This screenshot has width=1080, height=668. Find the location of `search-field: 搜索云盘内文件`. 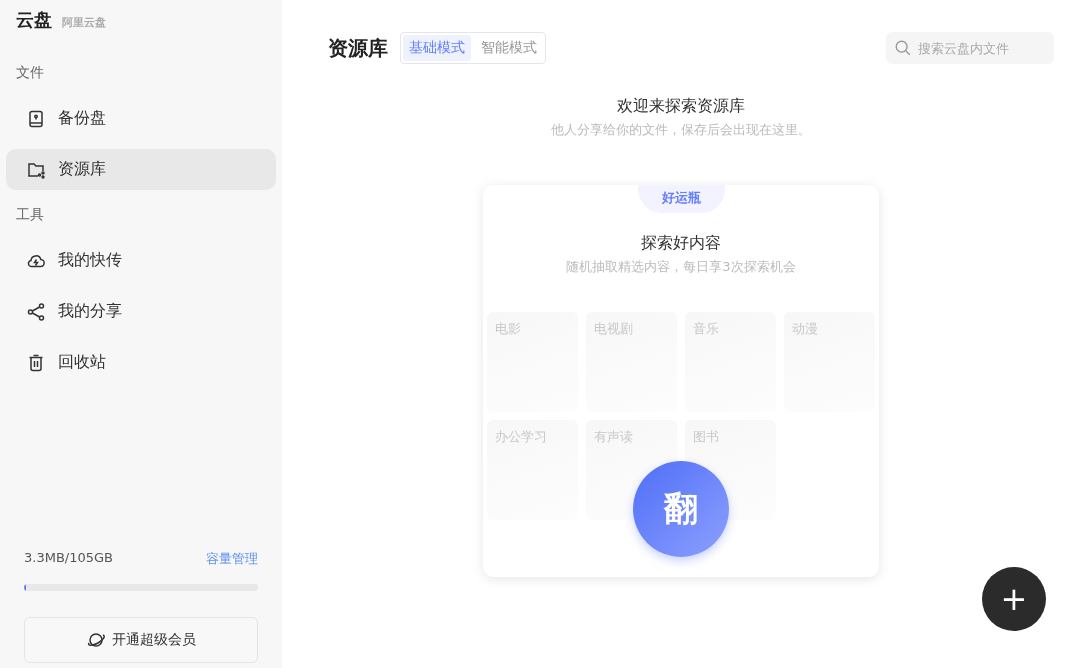

search-field: 搜索云盘内文件 is located at coordinates (970, 48).